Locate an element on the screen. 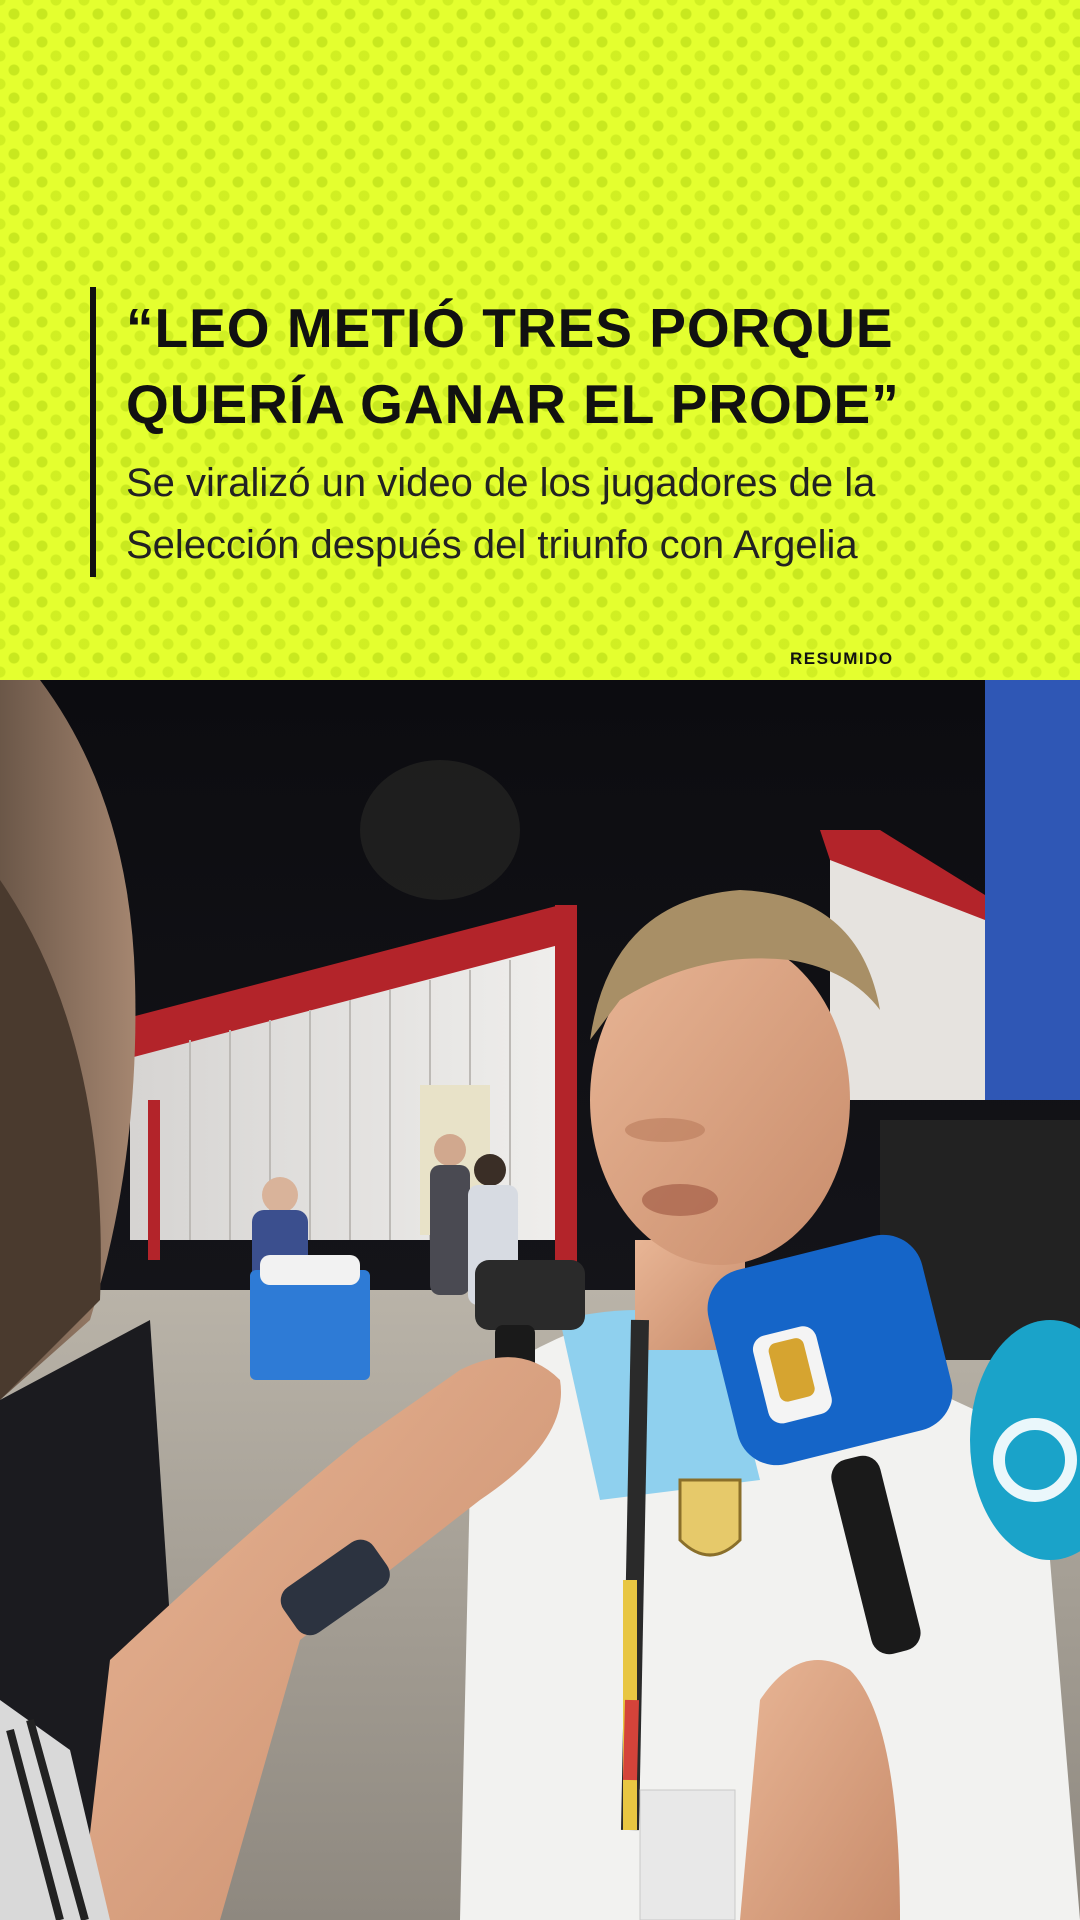 This screenshot has height=1920, width=1080. brand-logo: RESUMIDO is located at coordinates (842, 658).